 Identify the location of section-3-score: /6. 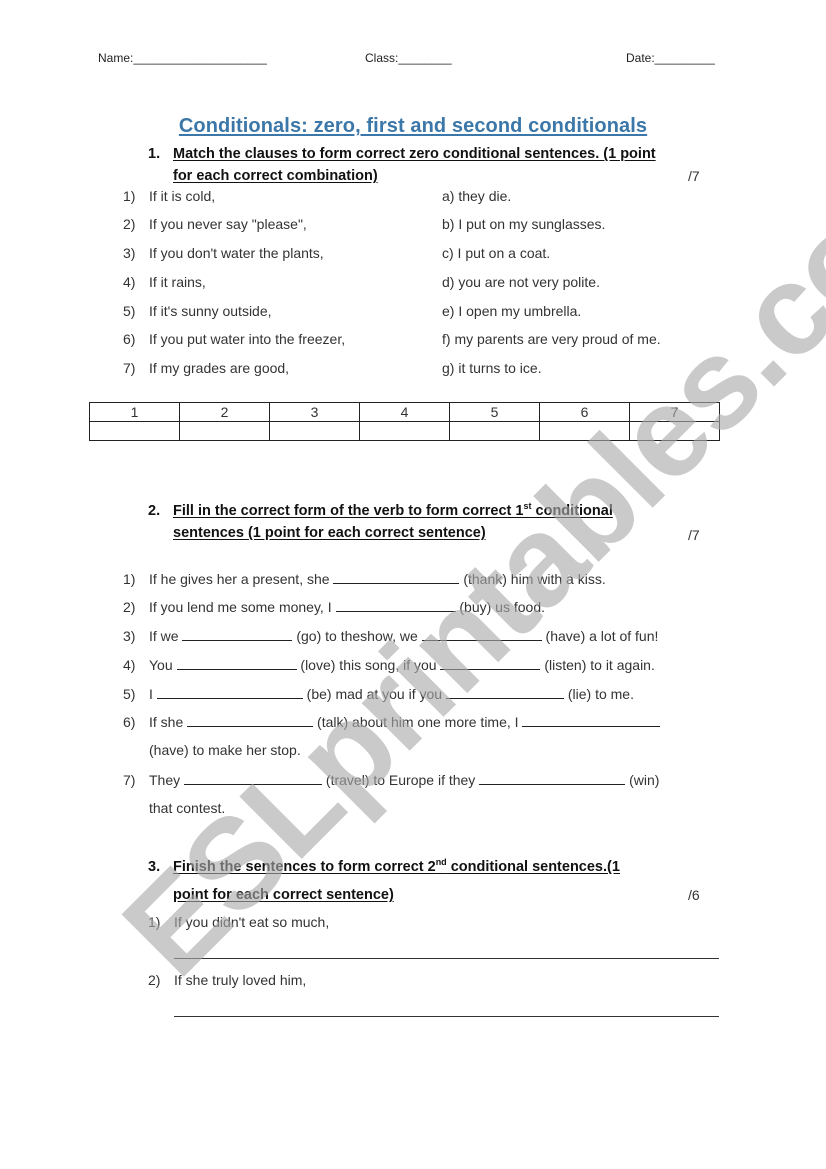
(694, 895).